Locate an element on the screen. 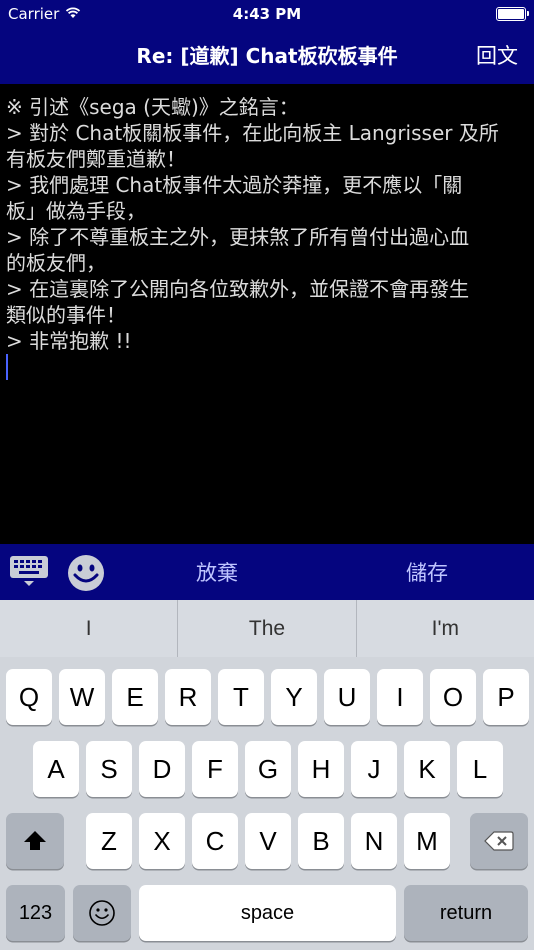  key-y: Y is located at coordinates (294, 697).